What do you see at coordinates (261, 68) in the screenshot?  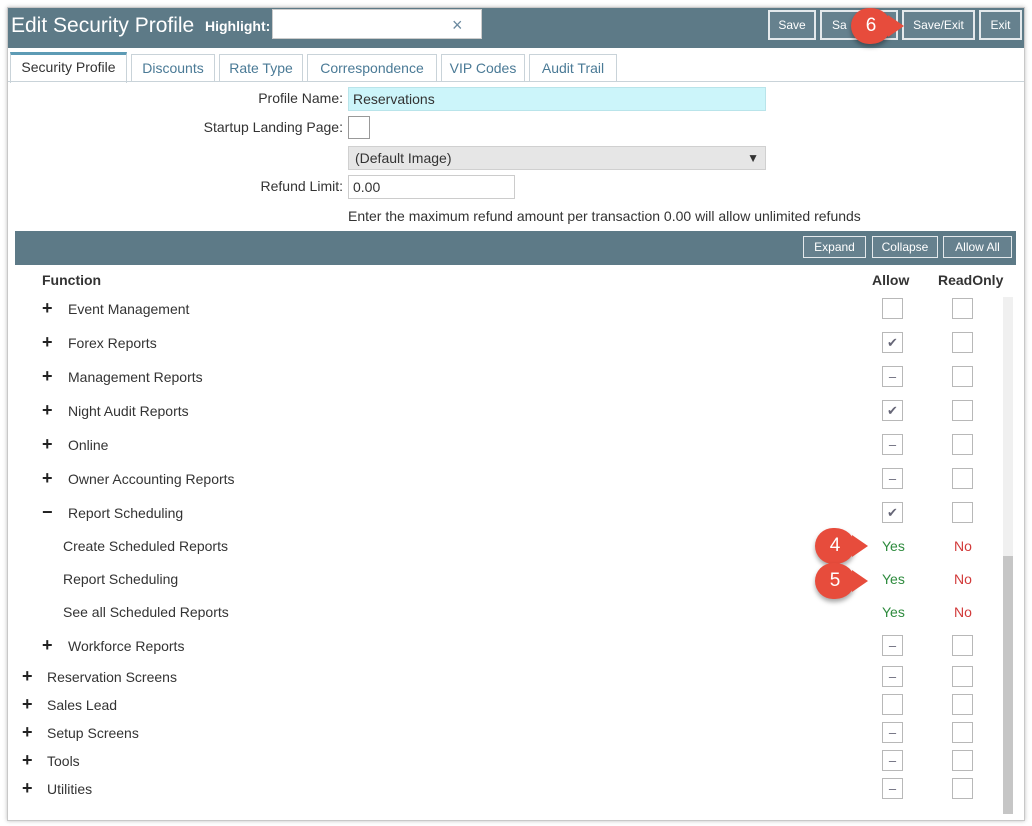 I see `tab-rate-type: Rate Type` at bounding box center [261, 68].